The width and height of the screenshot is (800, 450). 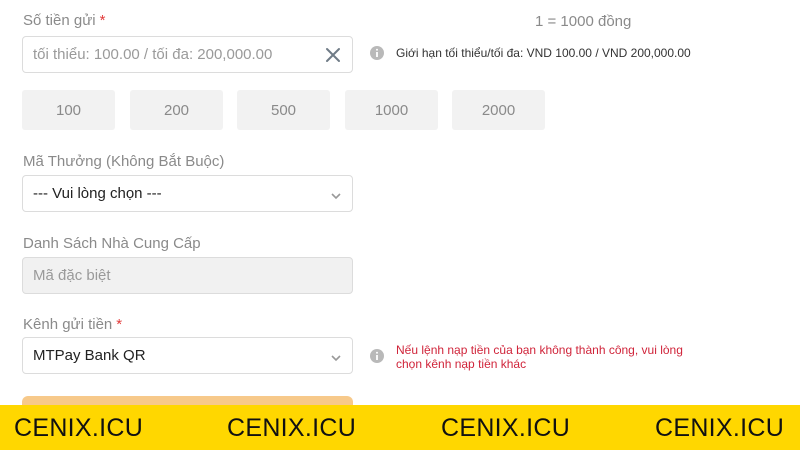 I want to click on quick-amount-200: 200, so click(x=176, y=110).